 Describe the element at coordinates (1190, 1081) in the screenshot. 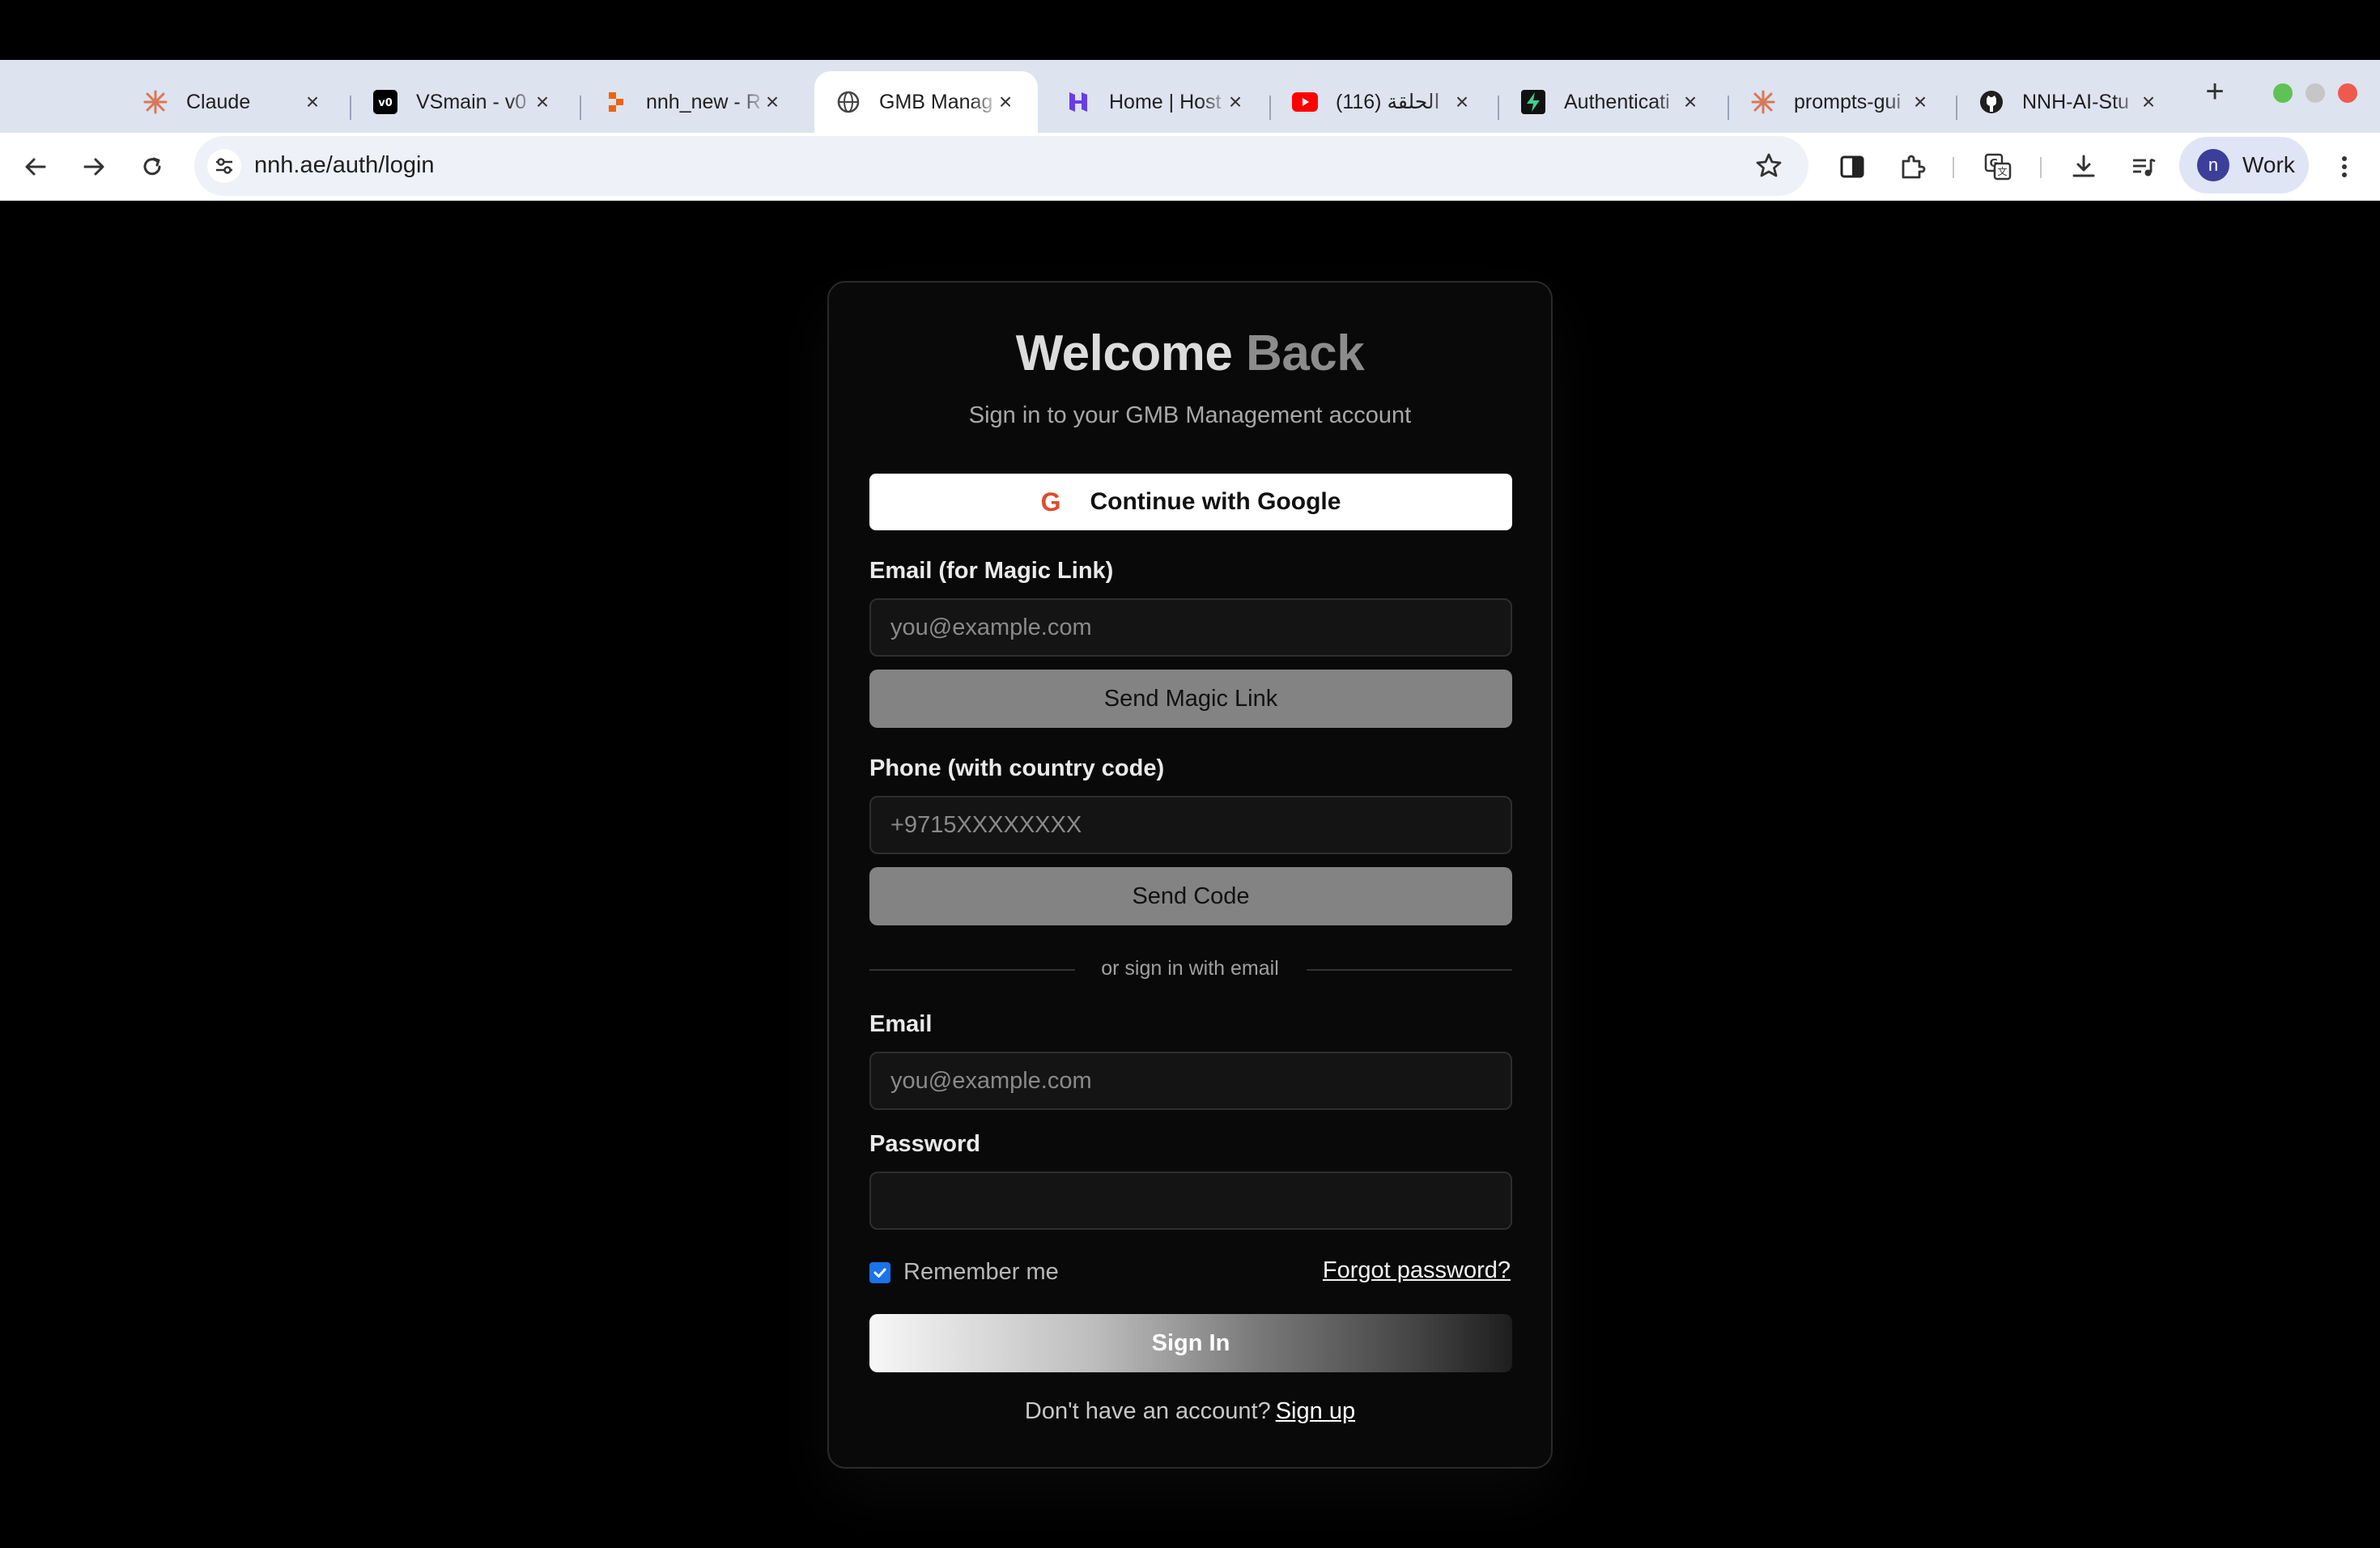

I see `email-input` at that location.